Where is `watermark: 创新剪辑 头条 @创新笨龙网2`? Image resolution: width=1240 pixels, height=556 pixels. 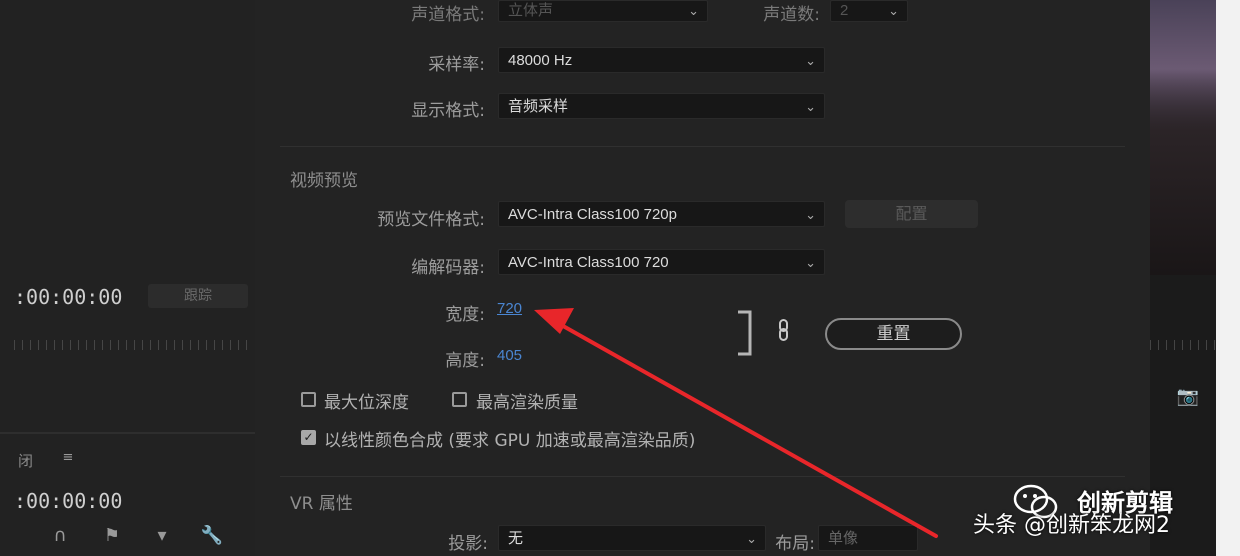
watermark: 创新剪辑 头条 @创新笨龙网2 is located at coordinates (1102, 515).